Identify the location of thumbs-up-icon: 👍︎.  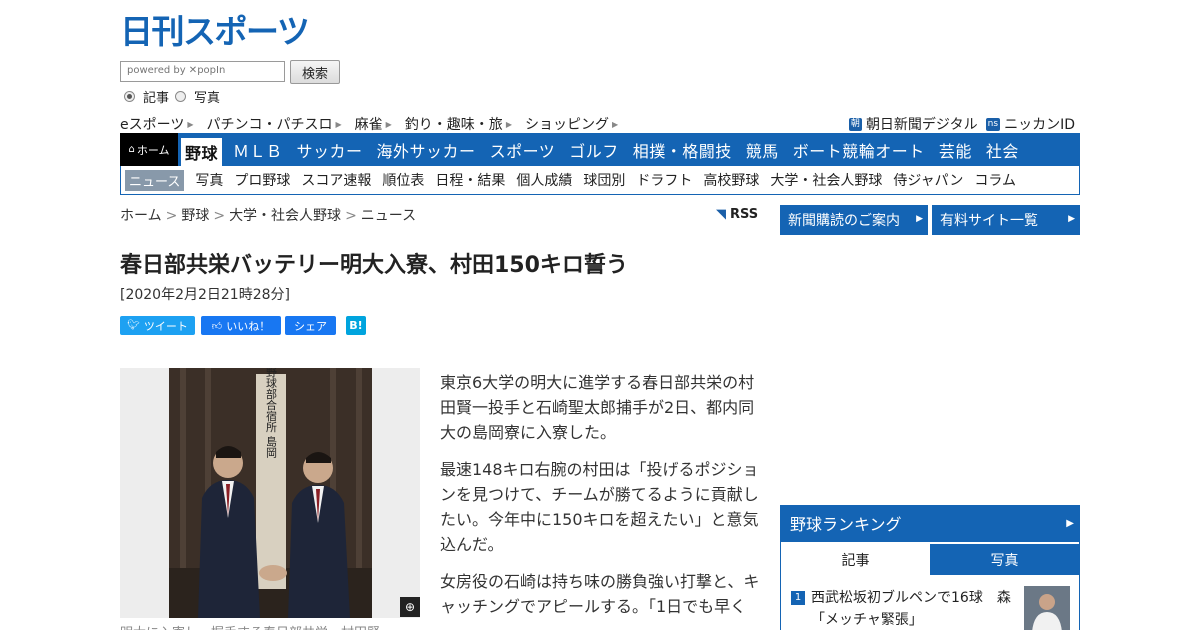
(217, 326).